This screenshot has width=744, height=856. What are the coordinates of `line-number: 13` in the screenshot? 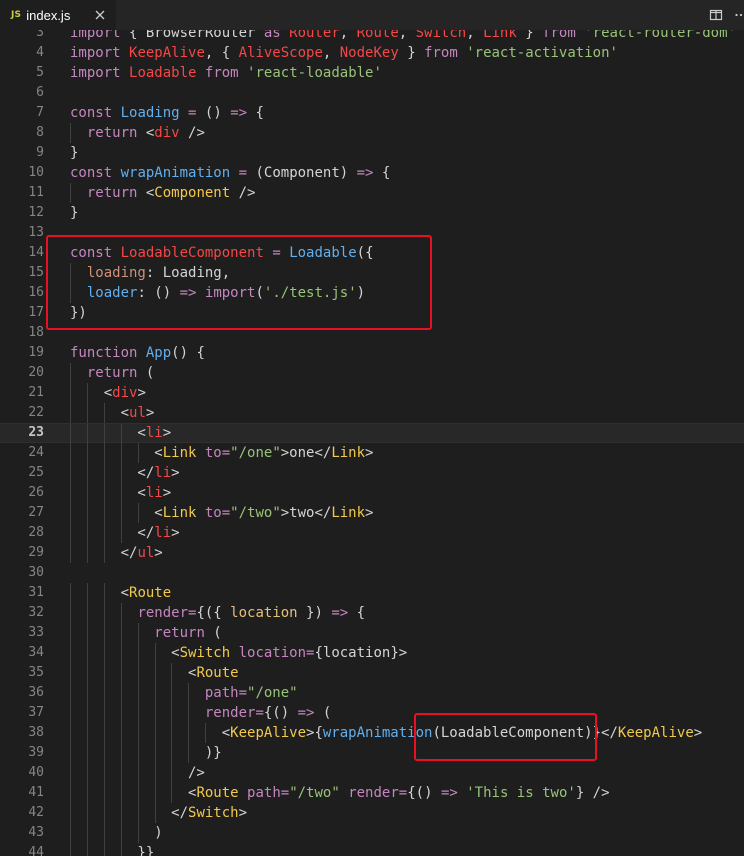 It's located at (36, 232).